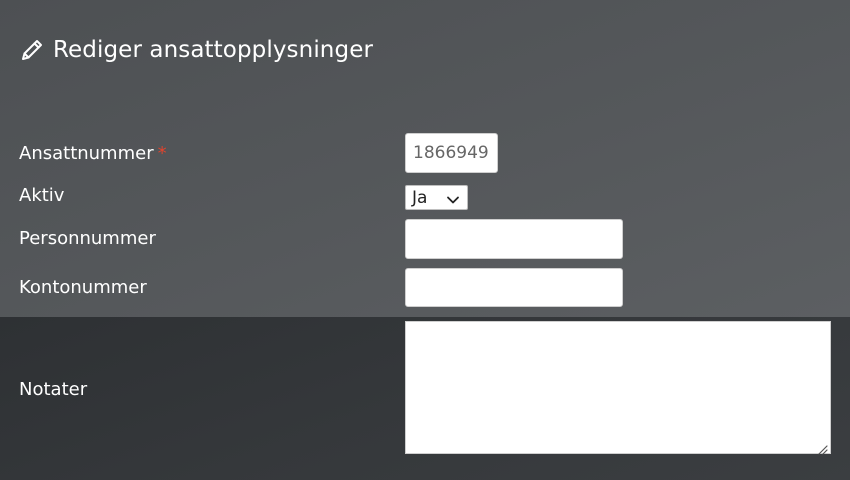 This screenshot has width=850, height=480. What do you see at coordinates (83, 287) in the screenshot?
I see `account-number-label: Kontonummer` at bounding box center [83, 287].